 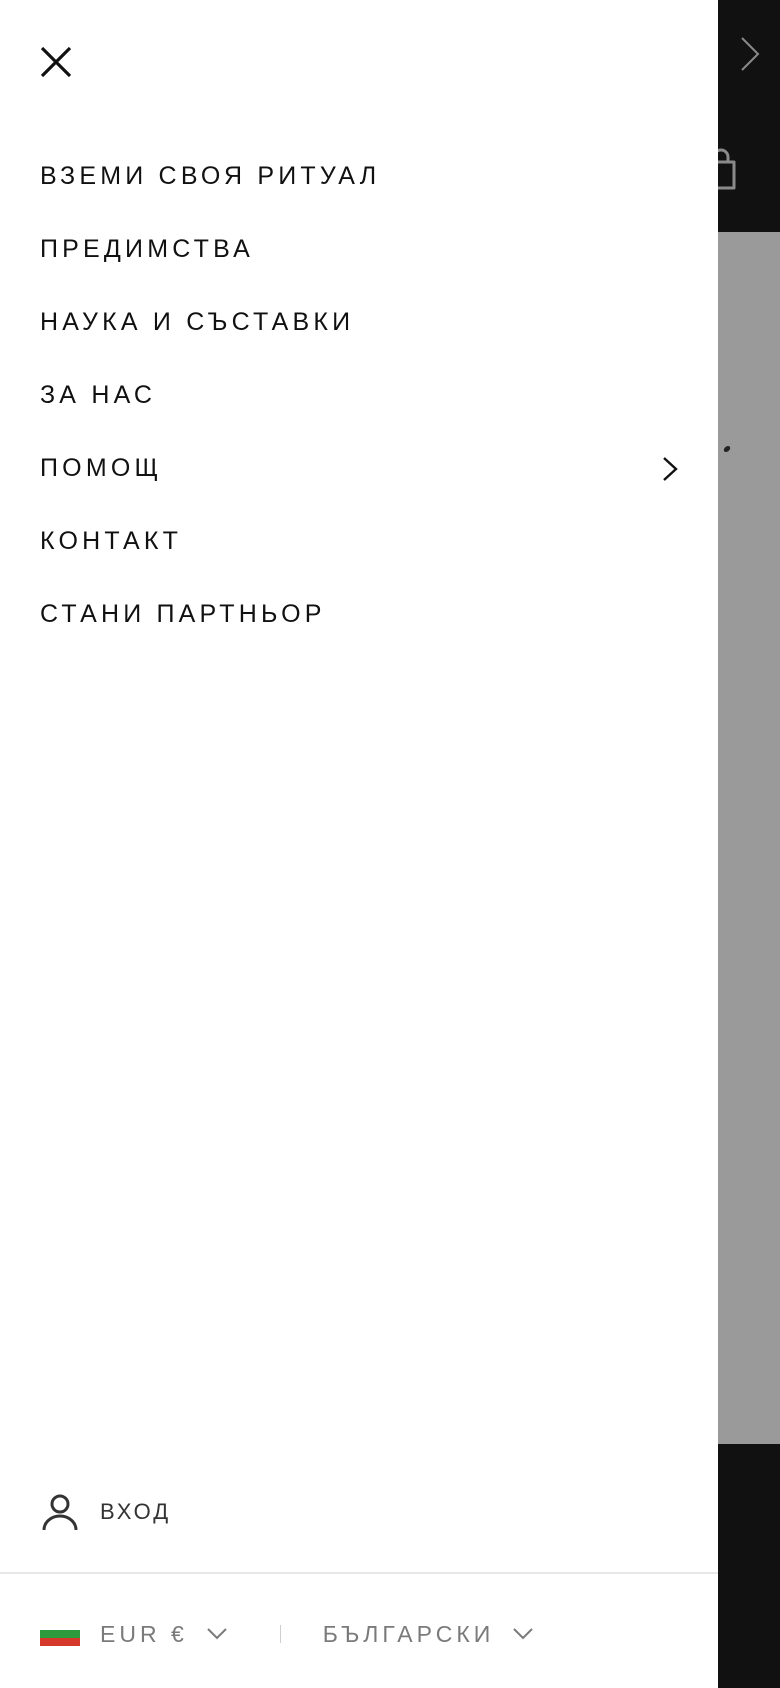 What do you see at coordinates (111, 541) in the screenshot?
I see `menu-item-label: КОНТАКТ` at bounding box center [111, 541].